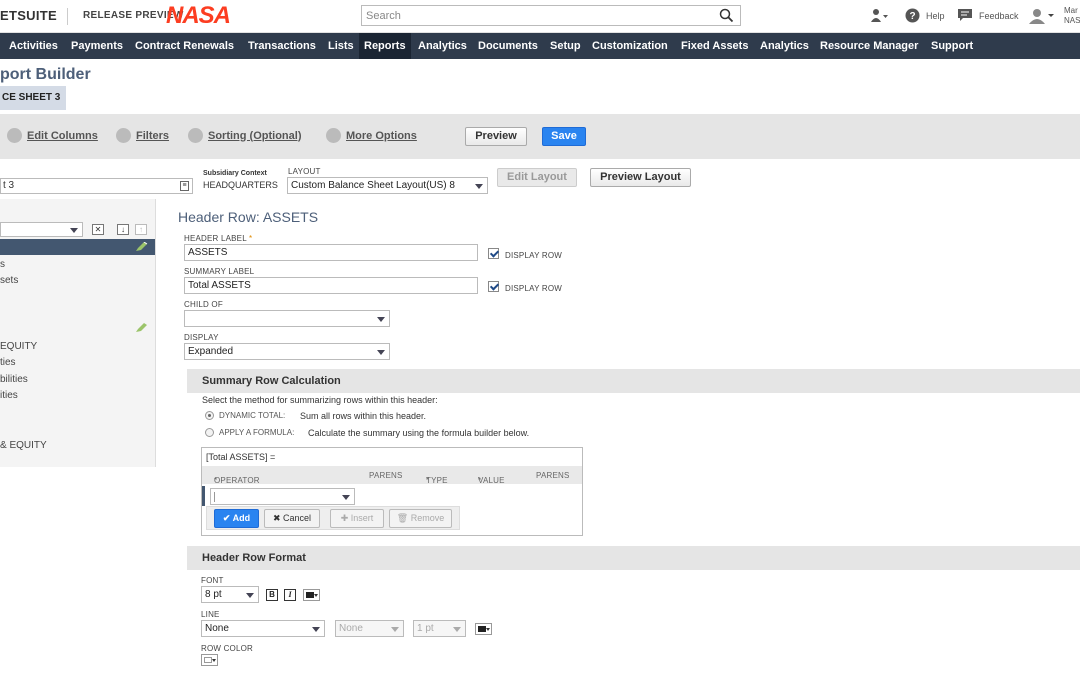 The width and height of the screenshot is (1080, 675). What do you see at coordinates (97, 46) in the screenshot?
I see `nav-payments: Payments` at bounding box center [97, 46].